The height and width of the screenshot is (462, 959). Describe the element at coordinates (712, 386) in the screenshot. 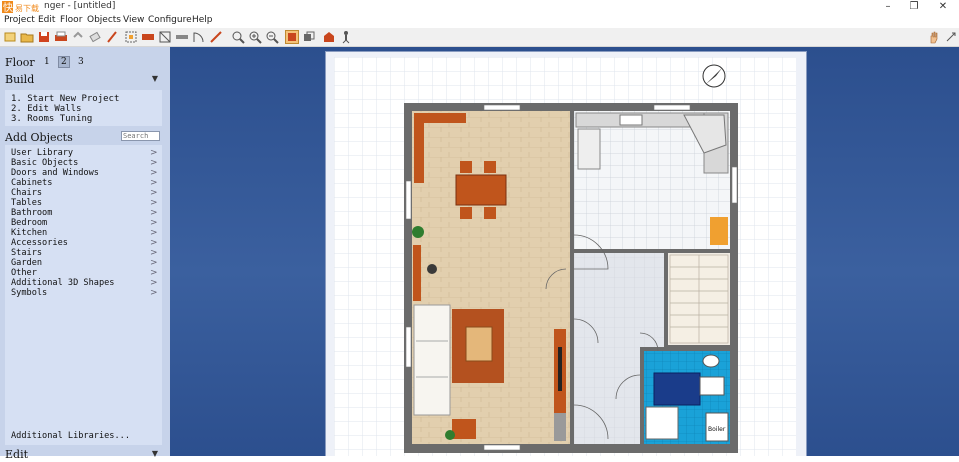

I see `washbasin-icon` at that location.